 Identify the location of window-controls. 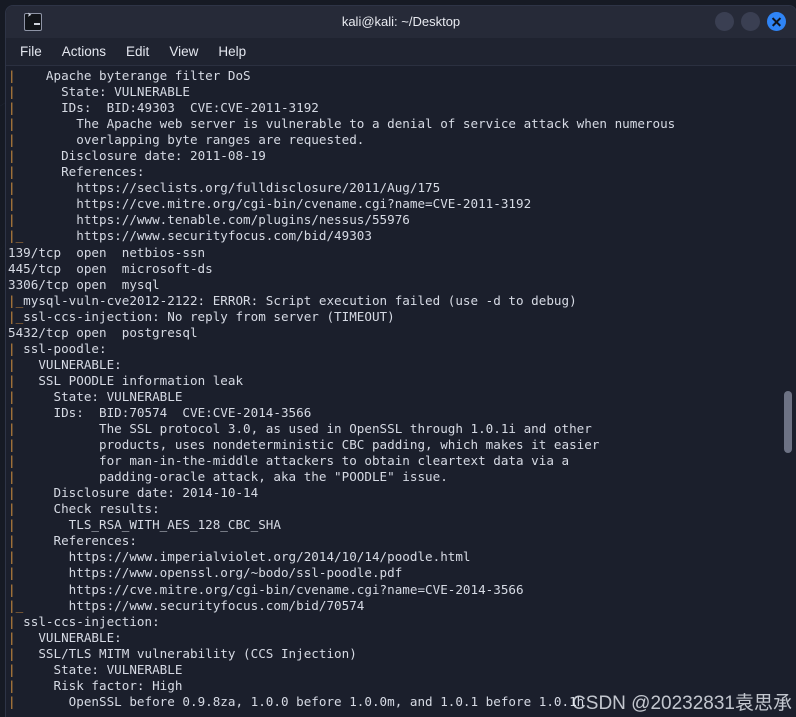
(750, 21).